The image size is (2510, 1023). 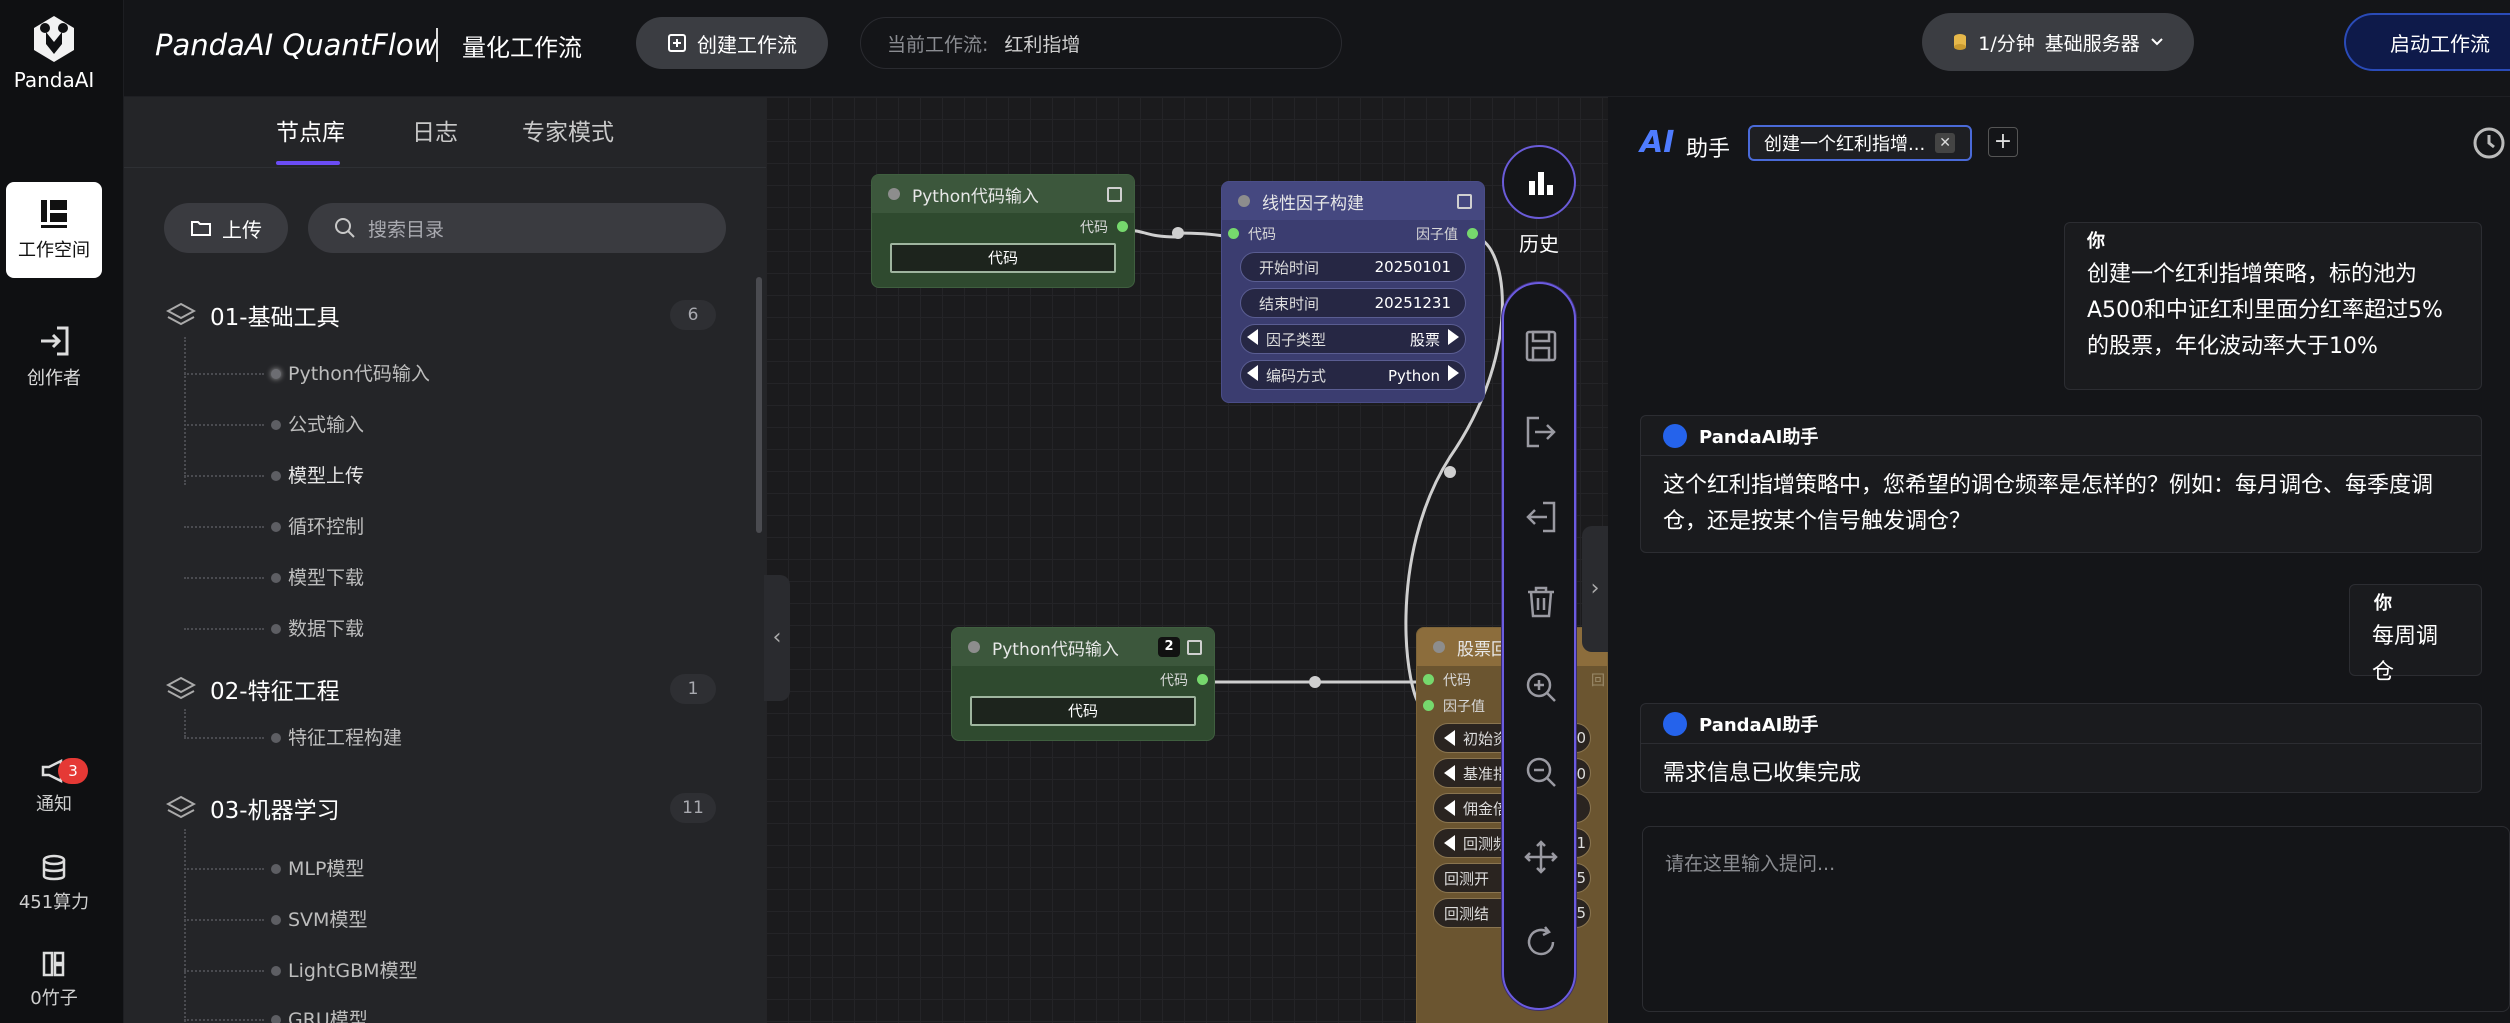 I want to click on trash-icon, so click(x=1541, y=602).